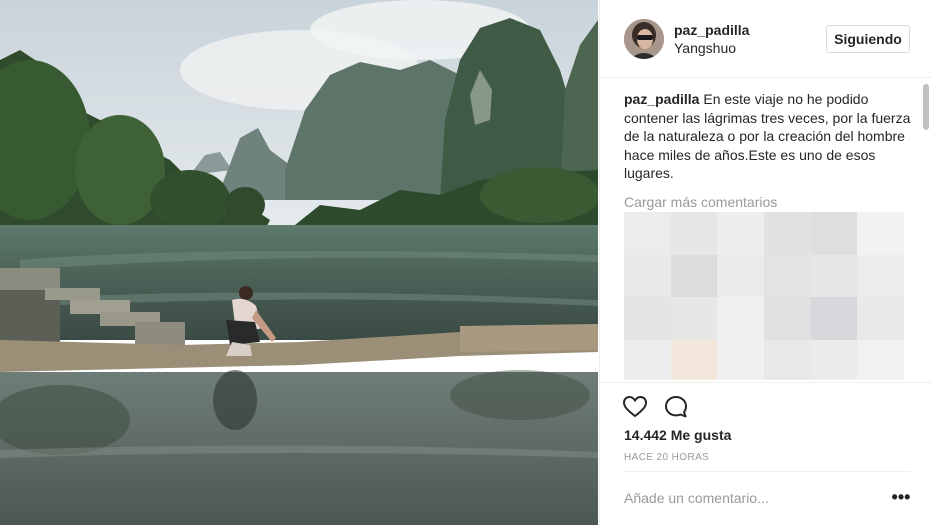 Image resolution: width=932 pixels, height=526 pixels. What do you see at coordinates (676, 407) in the screenshot?
I see `comment-bubble-icon` at bounding box center [676, 407].